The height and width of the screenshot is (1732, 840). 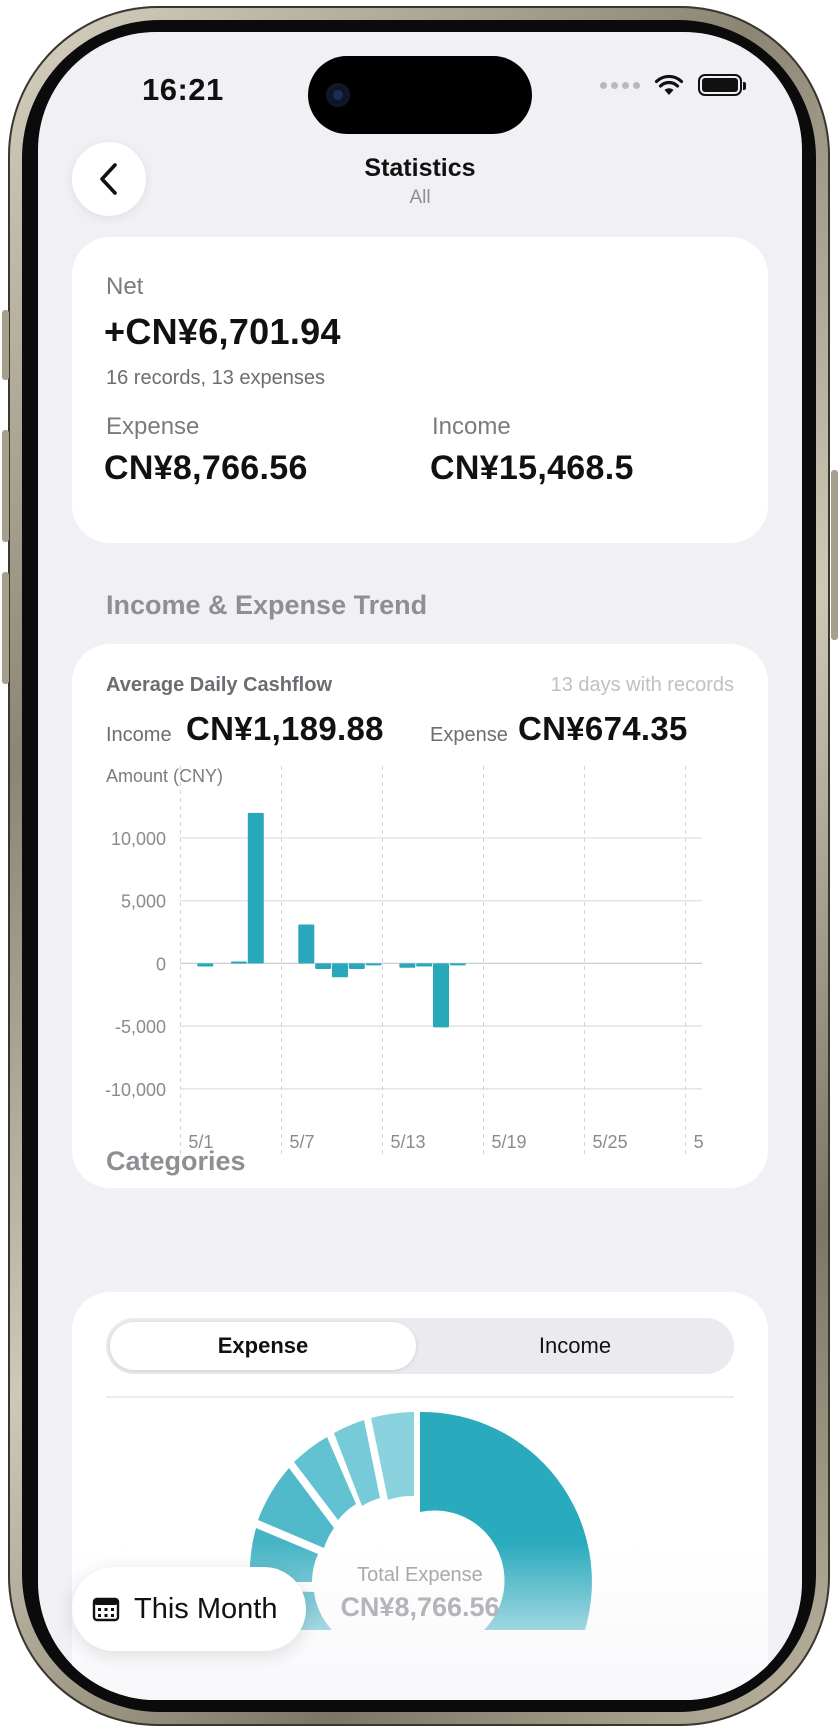 What do you see at coordinates (669, 84) in the screenshot?
I see `wifi-icon` at bounding box center [669, 84].